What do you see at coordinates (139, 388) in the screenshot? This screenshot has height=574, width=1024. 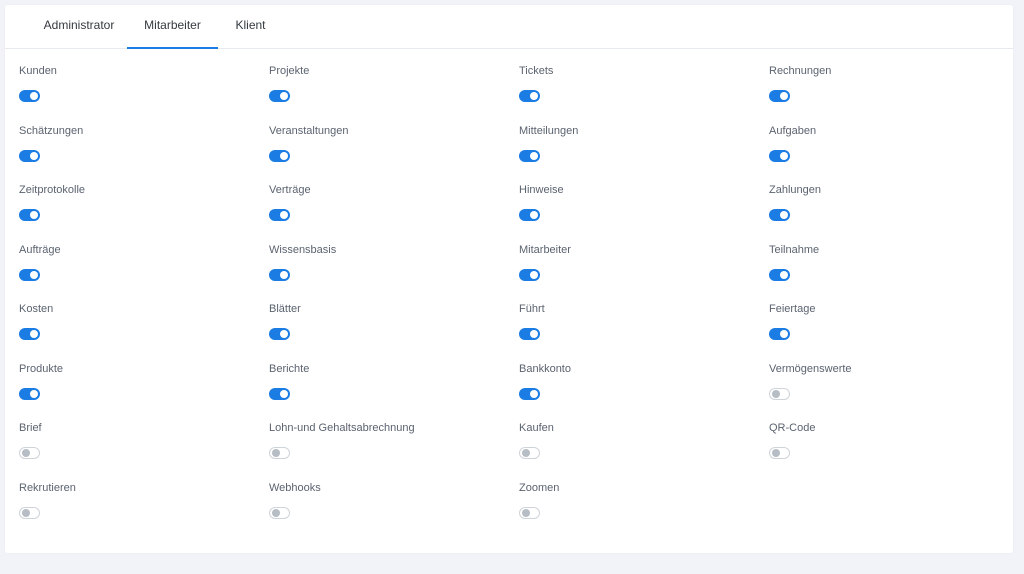 I see `permission-item: Produkte` at bounding box center [139, 388].